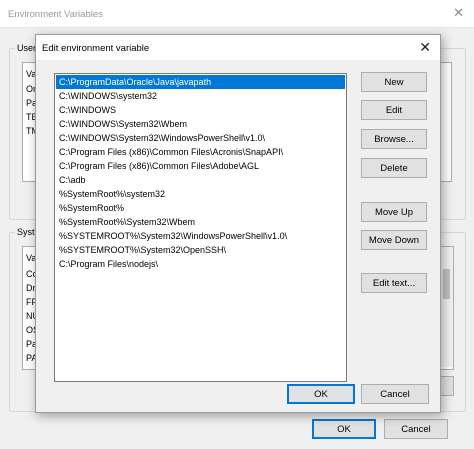 The width and height of the screenshot is (474, 449). Describe the element at coordinates (55, 14) in the screenshot. I see `parent-title: Environment Variables` at that location.